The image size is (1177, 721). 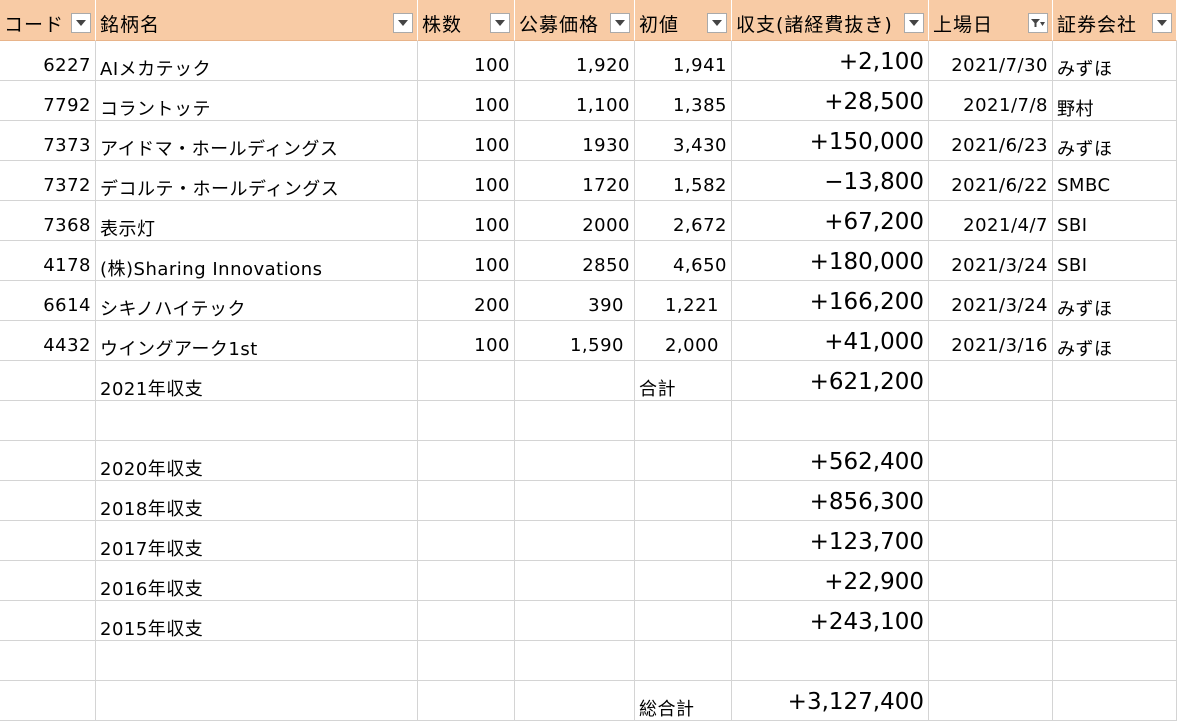 What do you see at coordinates (830, 621) in the screenshot?
I see `cell-profit: +243,100` at bounding box center [830, 621].